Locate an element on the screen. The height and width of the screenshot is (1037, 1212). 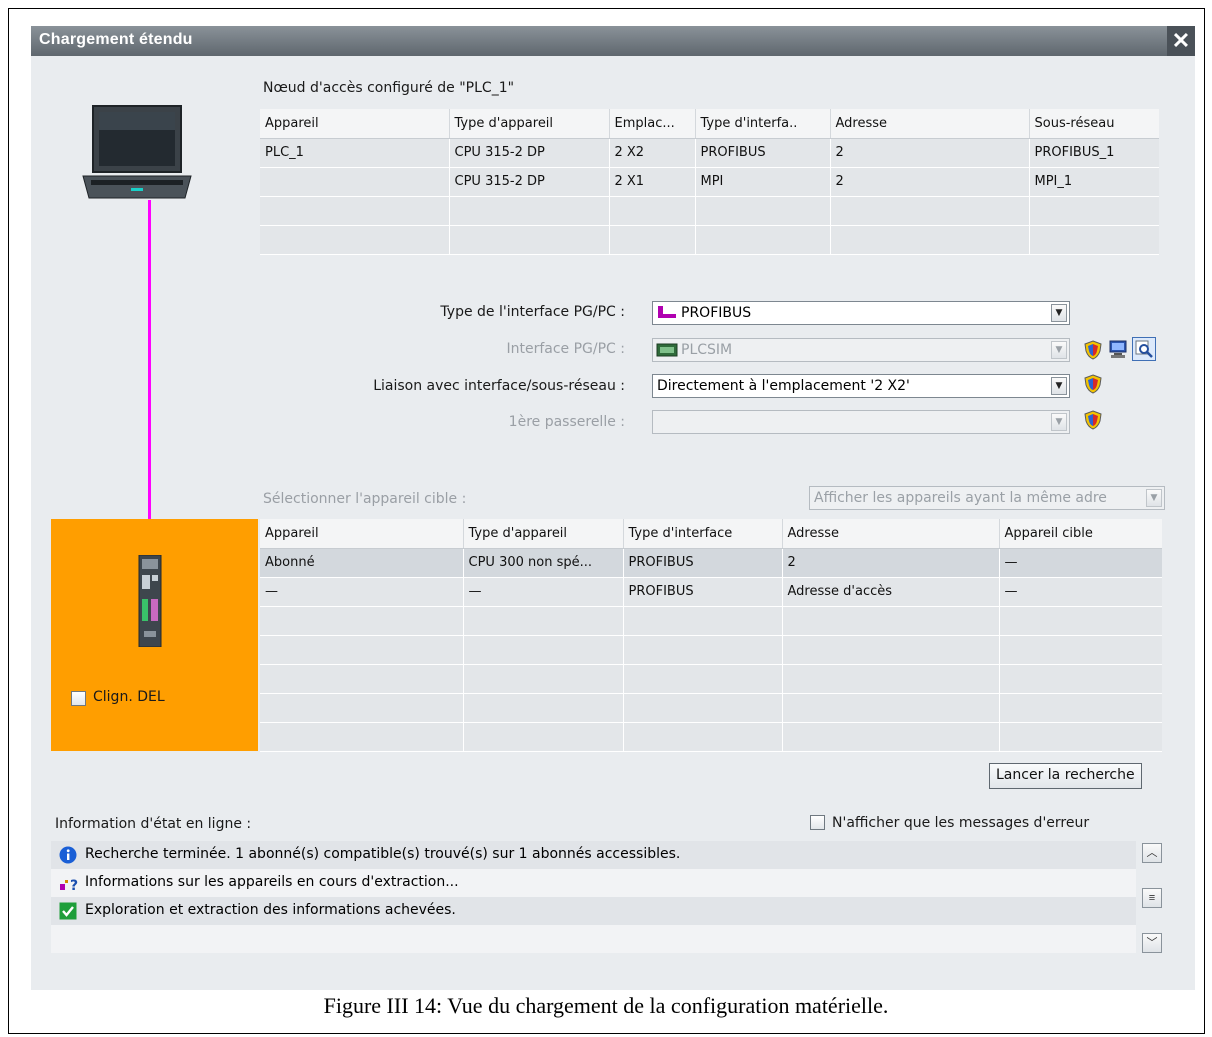
table-cell: Adresse d'accès is located at coordinates (891, 592).